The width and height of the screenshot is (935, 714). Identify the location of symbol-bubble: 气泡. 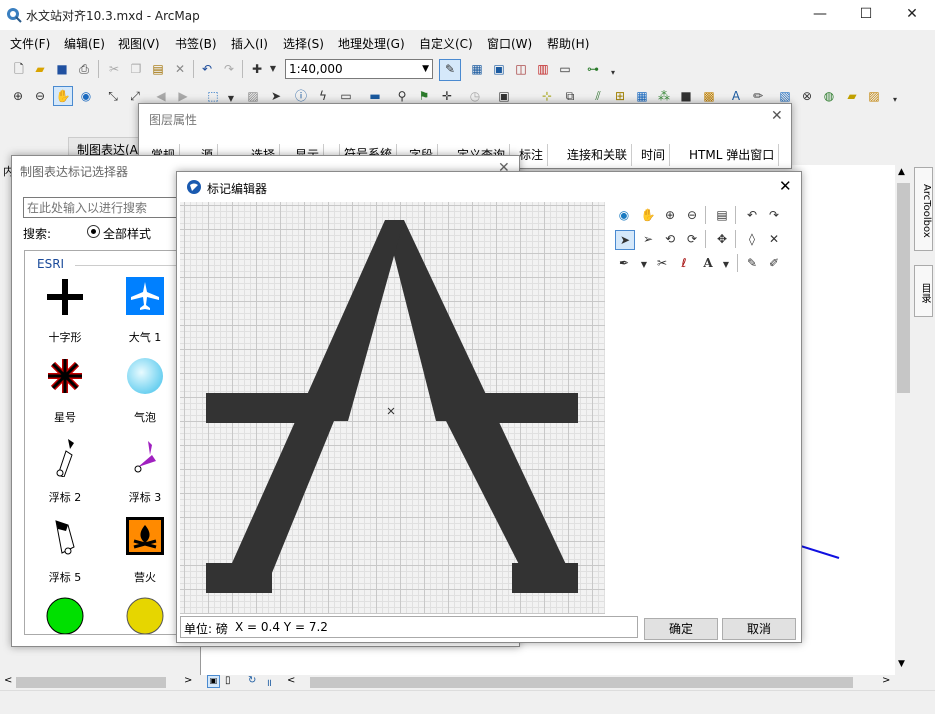
(145, 397).